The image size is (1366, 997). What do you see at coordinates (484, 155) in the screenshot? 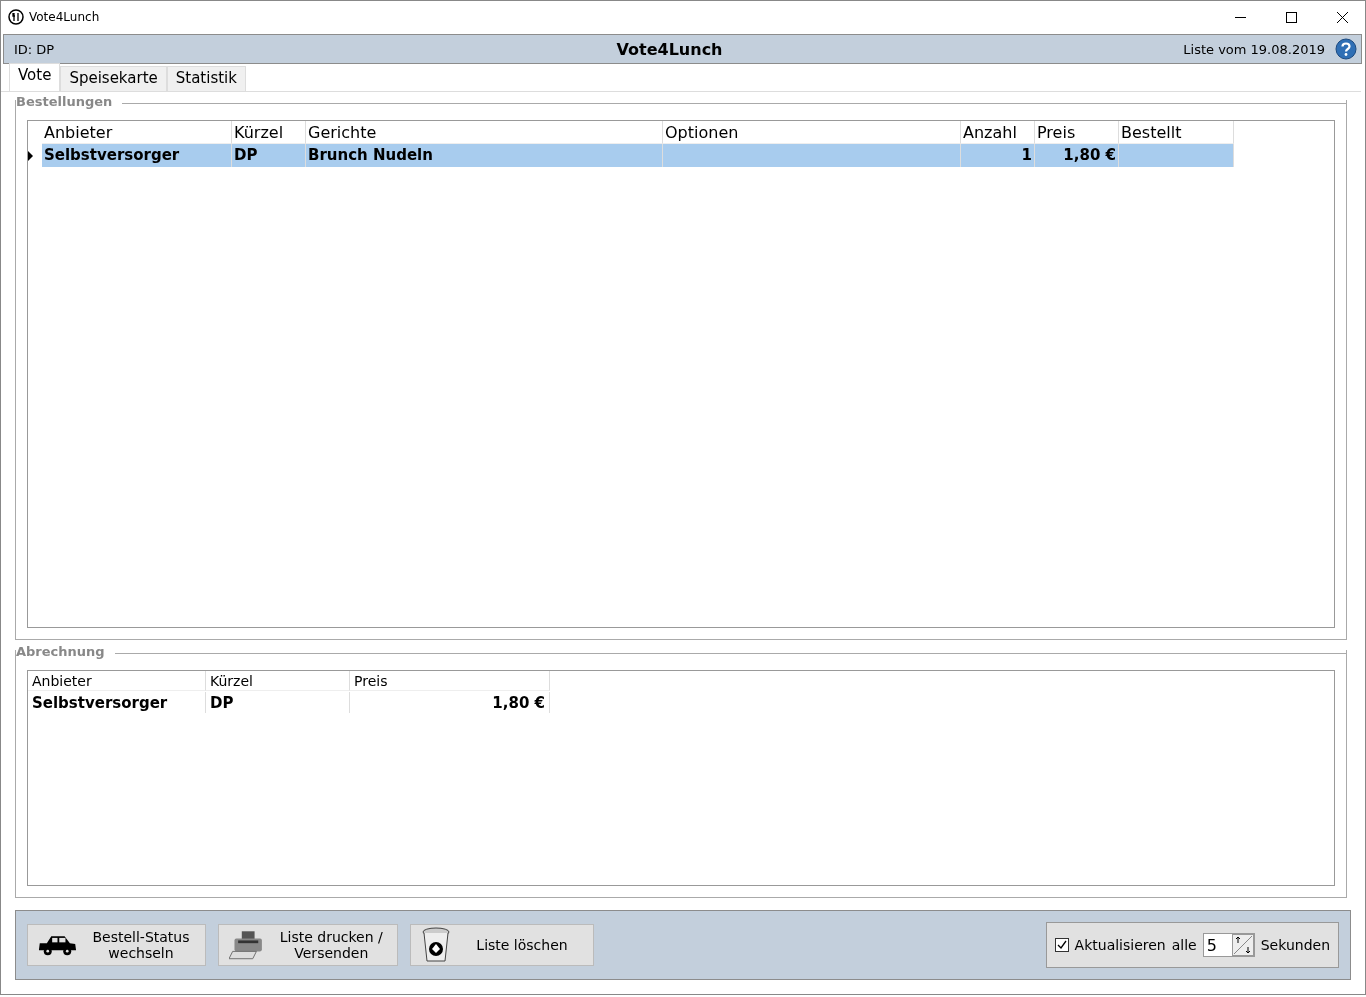
I see `table-cell: Brunch Nudeln` at bounding box center [484, 155].